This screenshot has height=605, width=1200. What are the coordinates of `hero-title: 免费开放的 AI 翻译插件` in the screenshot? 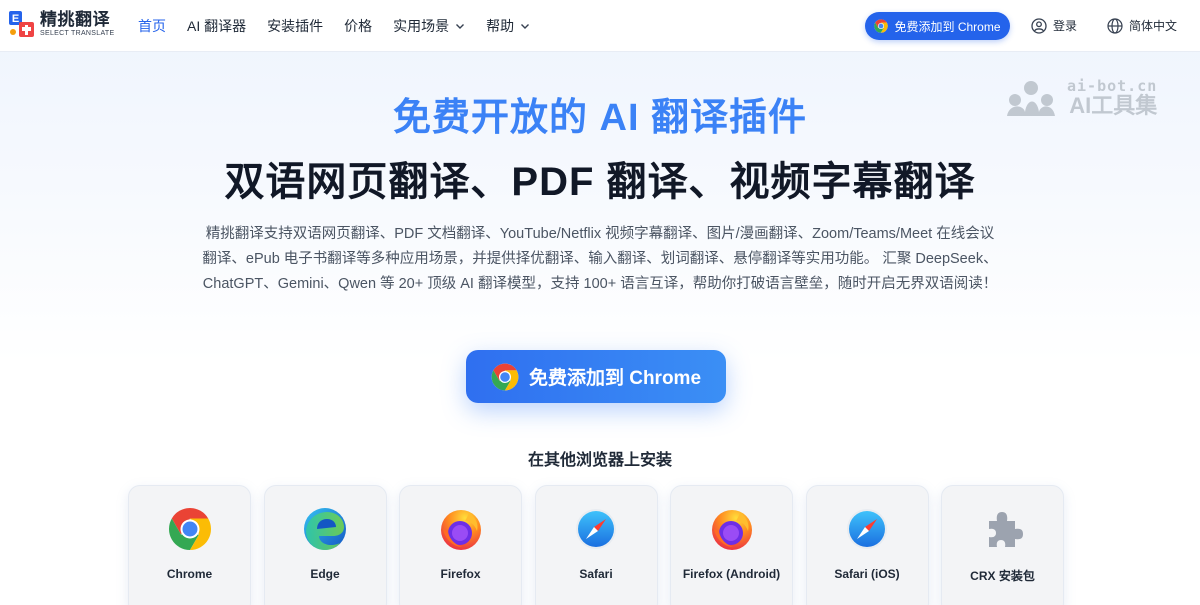 It's located at (600, 118).